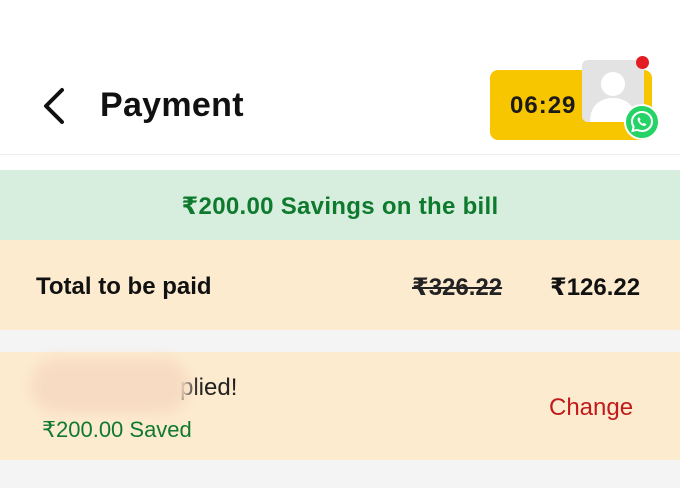 The image size is (680, 500). What do you see at coordinates (457, 287) in the screenshot?
I see `original-amount: ₹326.22` at bounding box center [457, 287].